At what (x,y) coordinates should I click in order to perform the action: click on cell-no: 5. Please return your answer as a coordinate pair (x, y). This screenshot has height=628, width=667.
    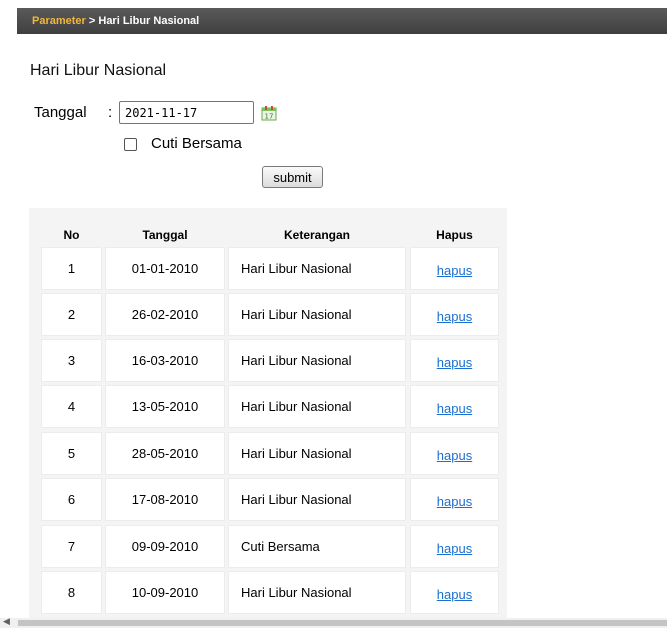
    Looking at the image, I should click on (71, 453).